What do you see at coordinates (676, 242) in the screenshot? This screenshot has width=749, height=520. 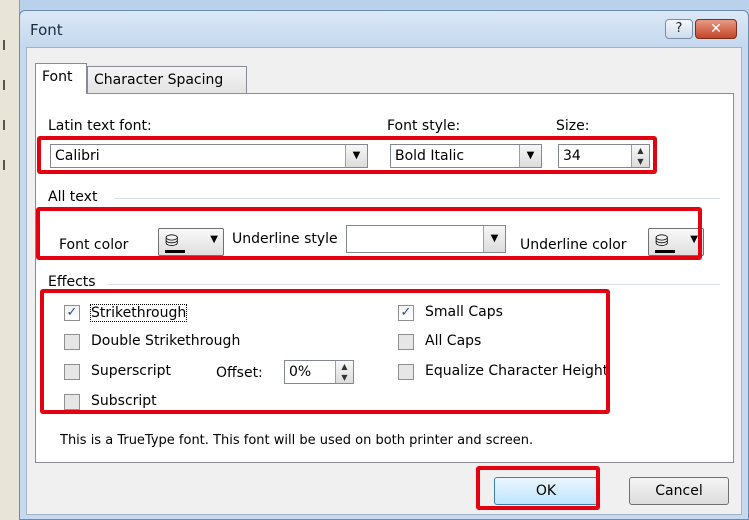 I see `underline-color-button: ⛁ ▼` at bounding box center [676, 242].